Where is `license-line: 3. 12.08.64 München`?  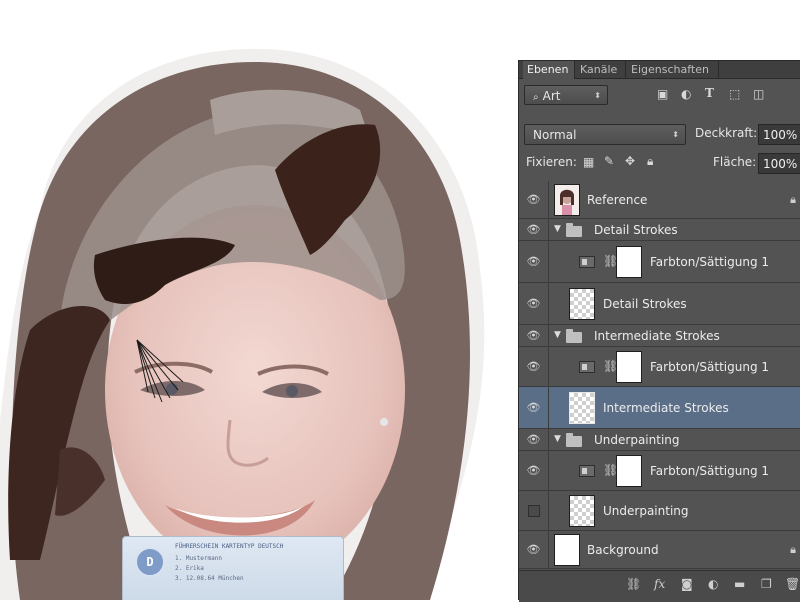
license-line: 3. 12.08.64 München is located at coordinates (209, 578).